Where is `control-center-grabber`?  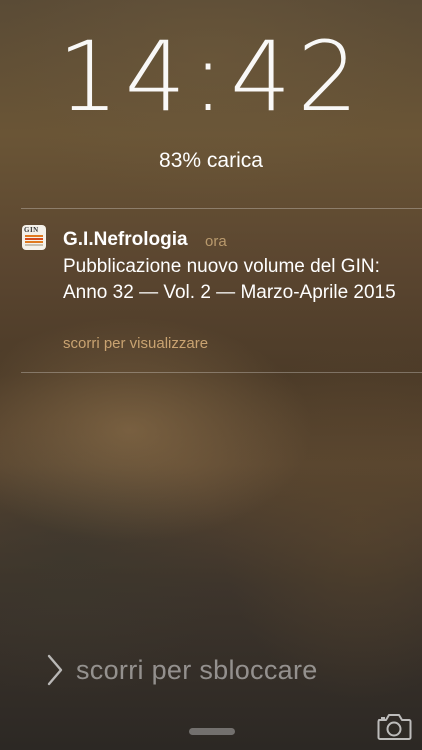 control-center-grabber is located at coordinates (212, 731).